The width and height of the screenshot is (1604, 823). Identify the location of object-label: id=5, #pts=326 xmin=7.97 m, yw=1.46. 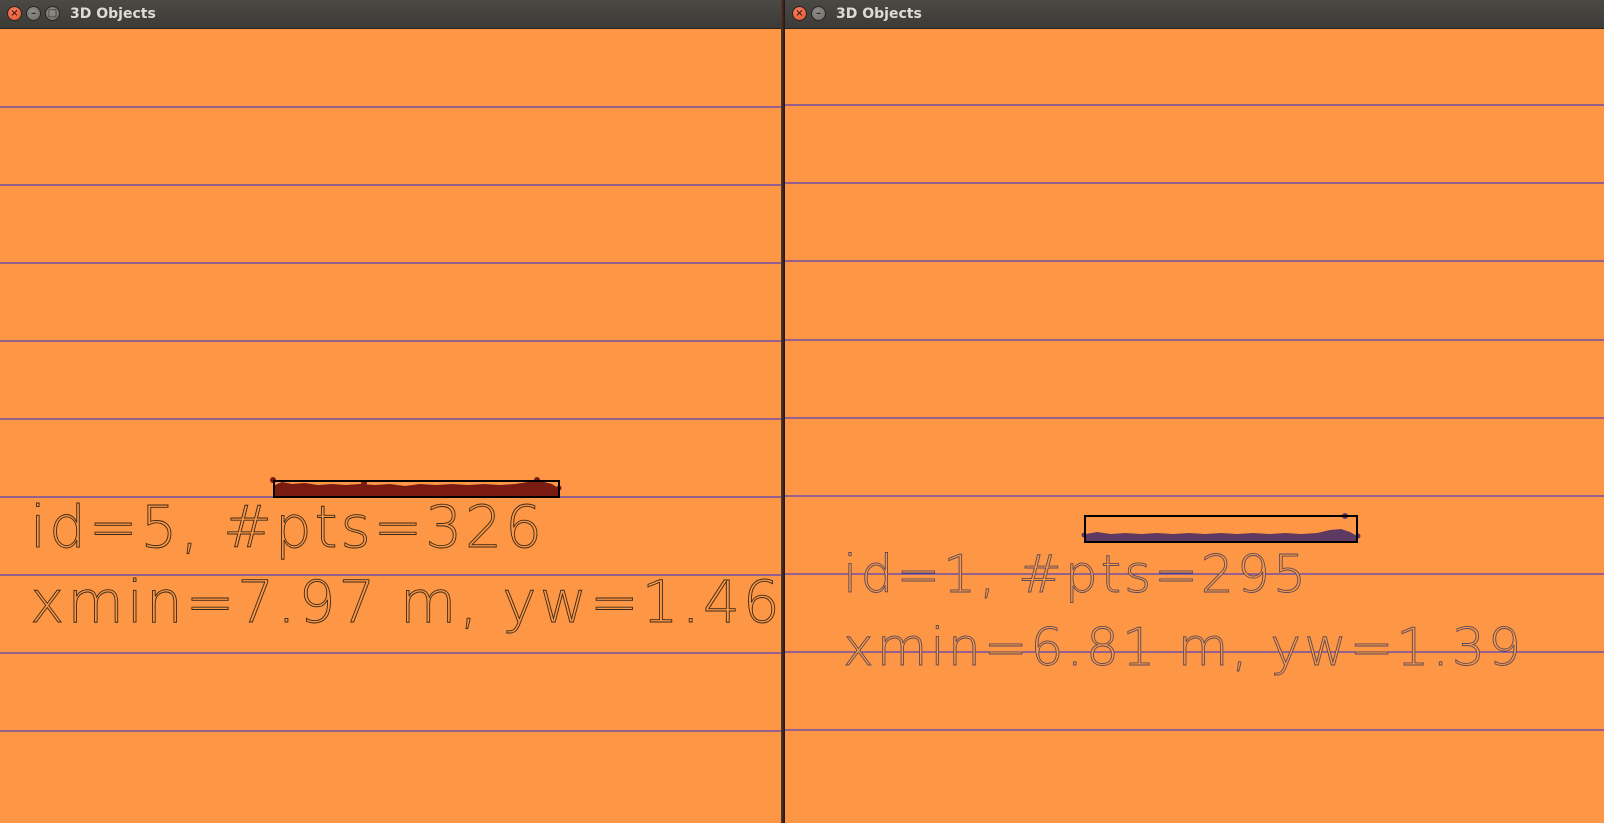
(405, 565).